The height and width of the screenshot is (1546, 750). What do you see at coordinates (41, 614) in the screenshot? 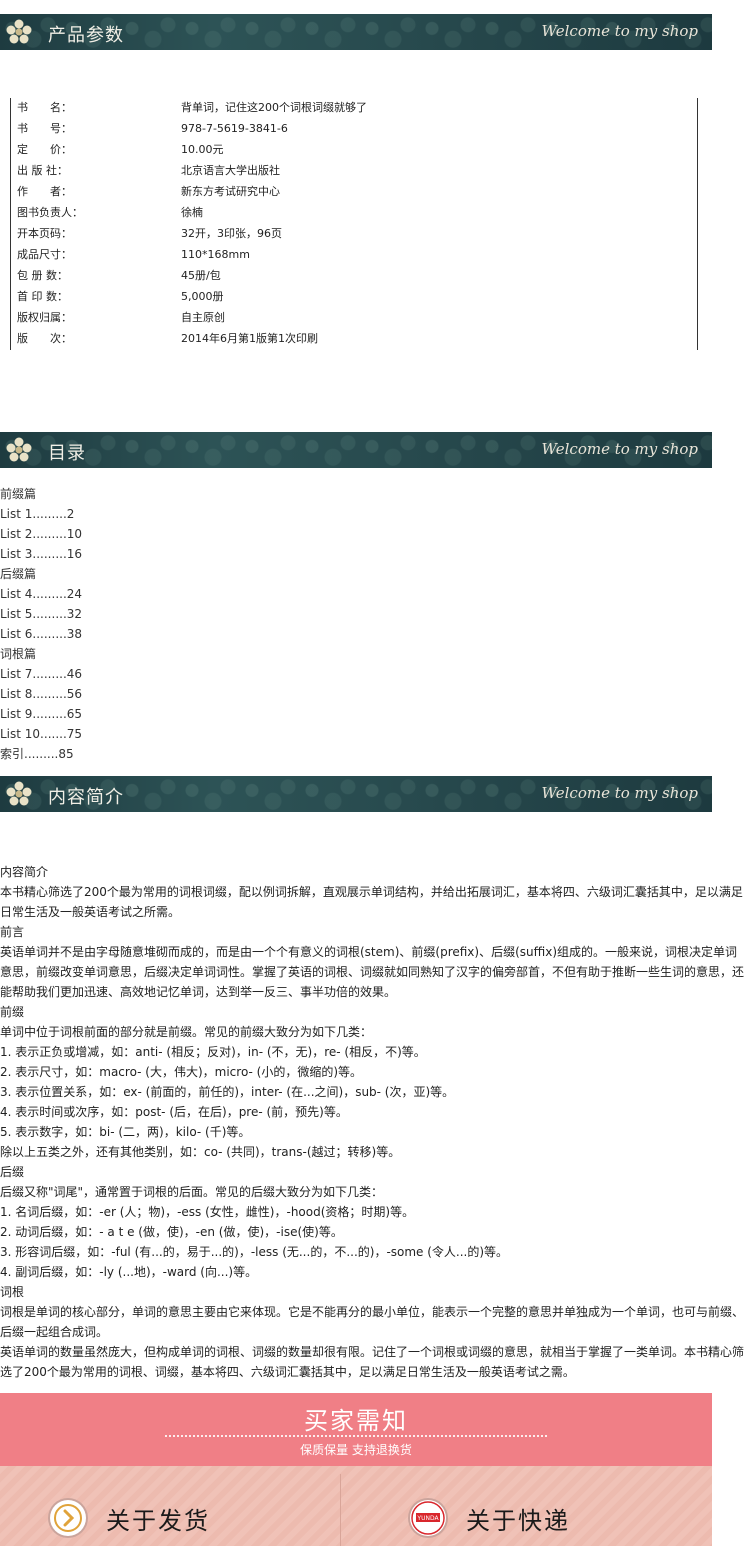
I see `toc-item: List 5.........32` at bounding box center [41, 614].